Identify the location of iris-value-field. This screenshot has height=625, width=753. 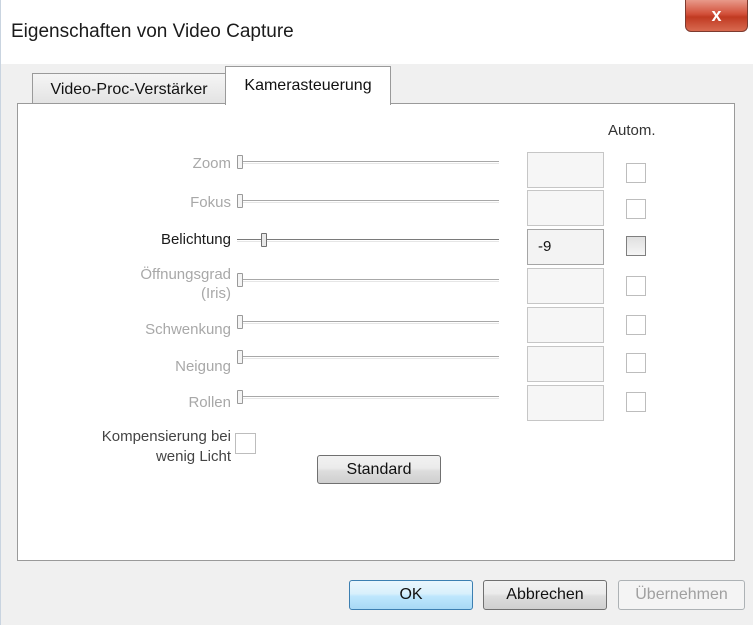
(565, 286).